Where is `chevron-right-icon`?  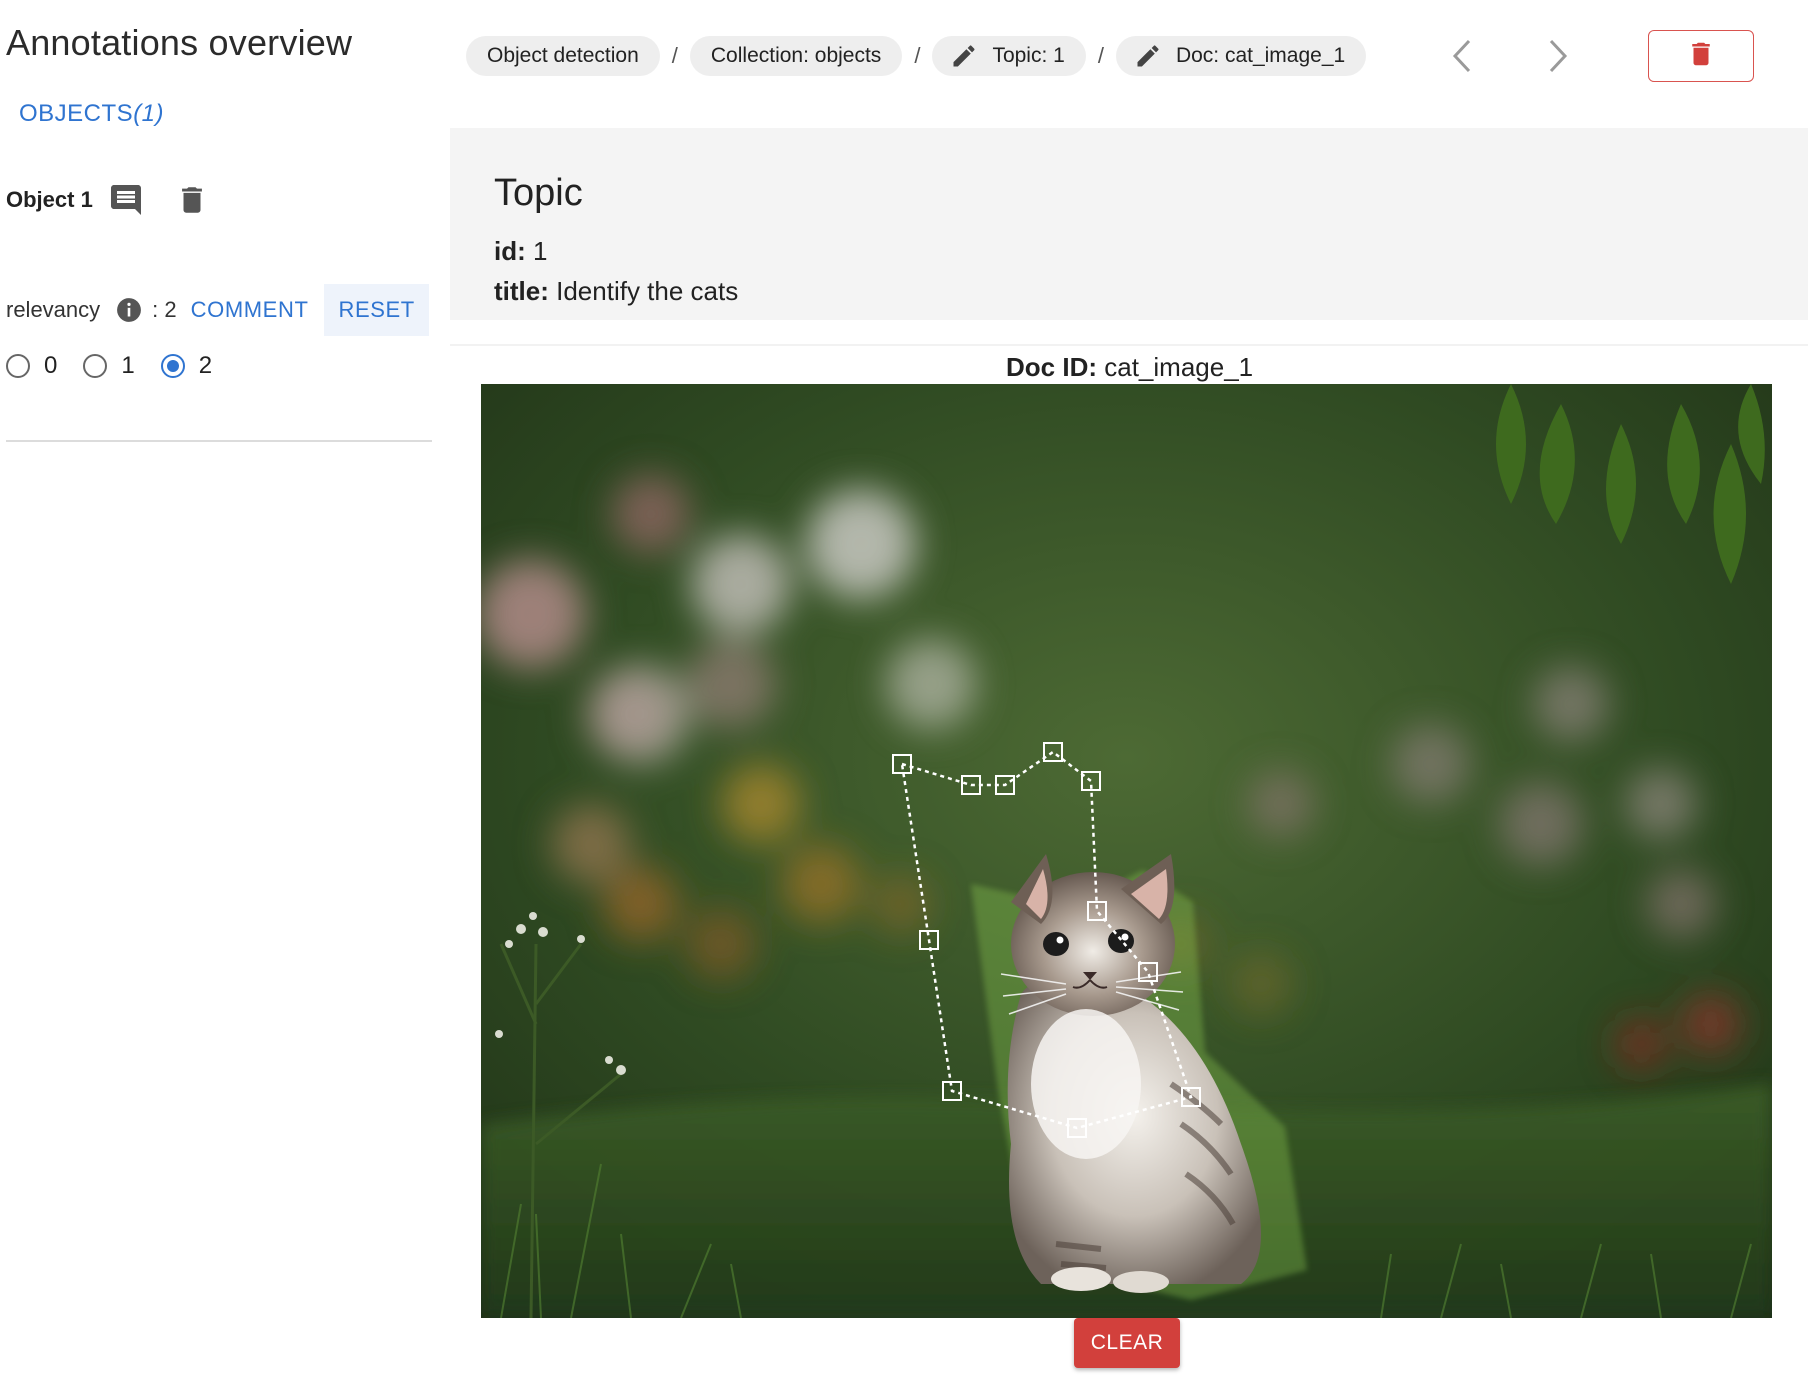
chevron-right-icon is located at coordinates (1558, 56).